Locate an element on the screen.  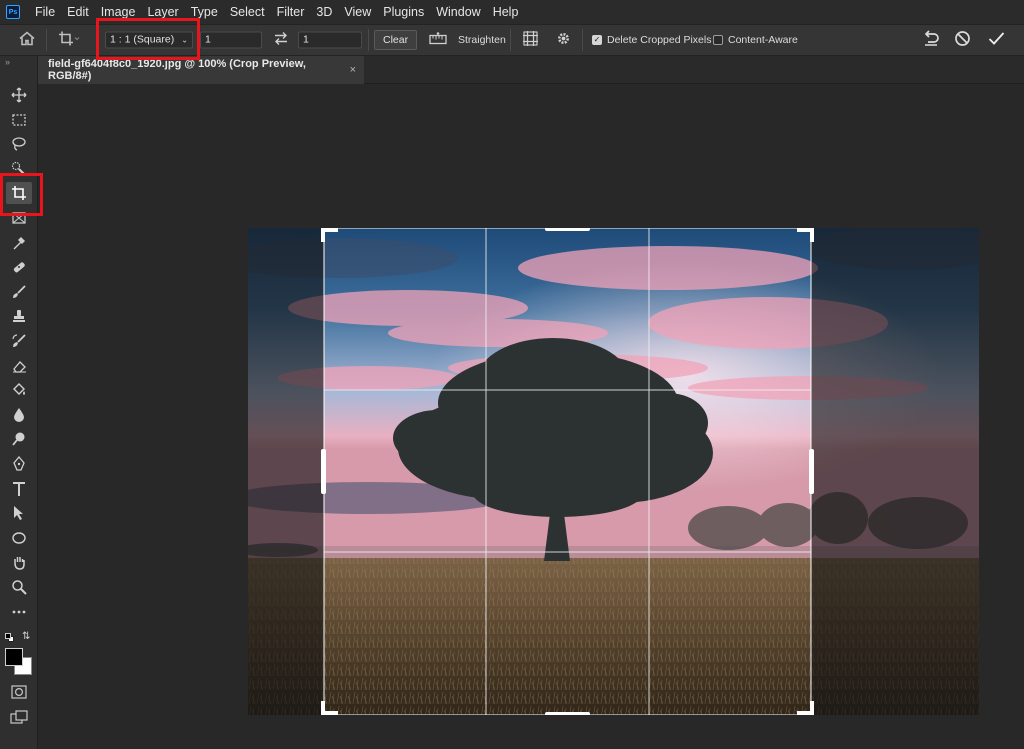
crop-height-input: 1 is located at coordinates (330, 40).